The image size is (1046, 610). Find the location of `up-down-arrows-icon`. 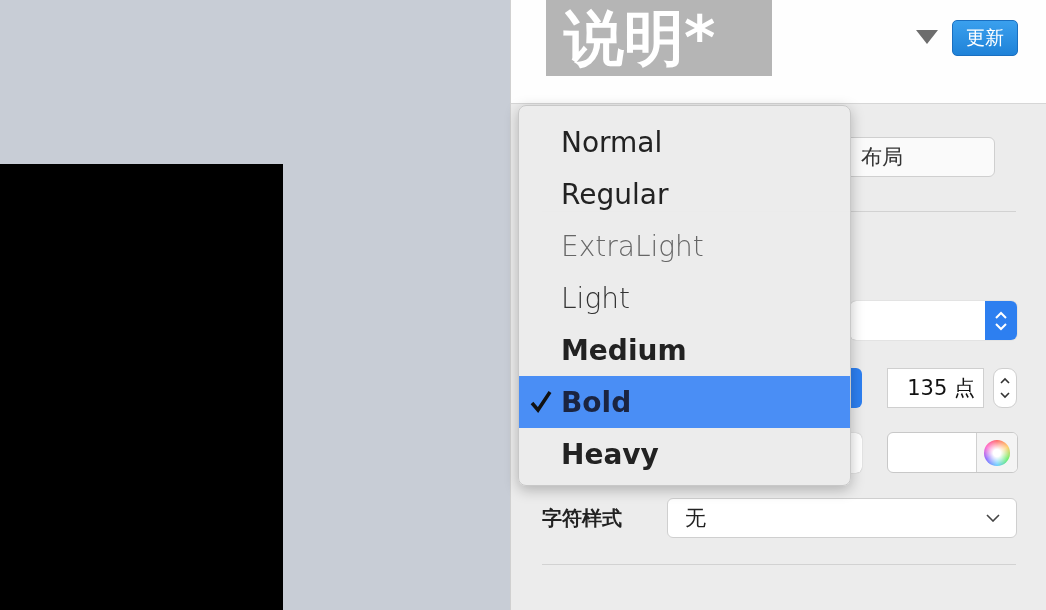

up-down-arrows-icon is located at coordinates (1005, 388).